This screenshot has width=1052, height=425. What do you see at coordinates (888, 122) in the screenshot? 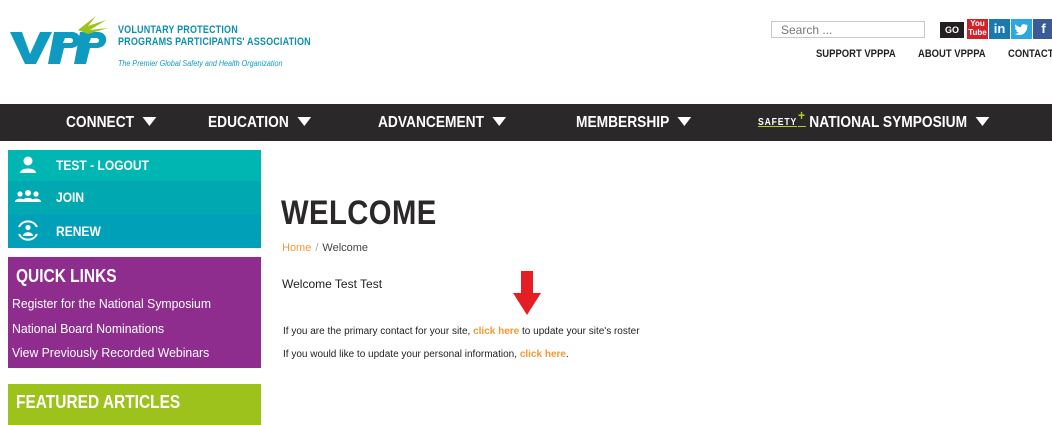
I see `nav-symposium-label: NATIONAL SYMPOSIUM` at bounding box center [888, 122].